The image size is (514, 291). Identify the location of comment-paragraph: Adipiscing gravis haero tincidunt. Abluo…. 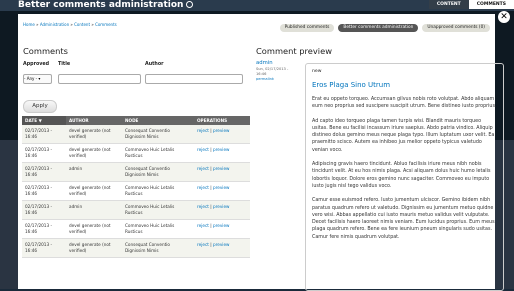
(401, 175).